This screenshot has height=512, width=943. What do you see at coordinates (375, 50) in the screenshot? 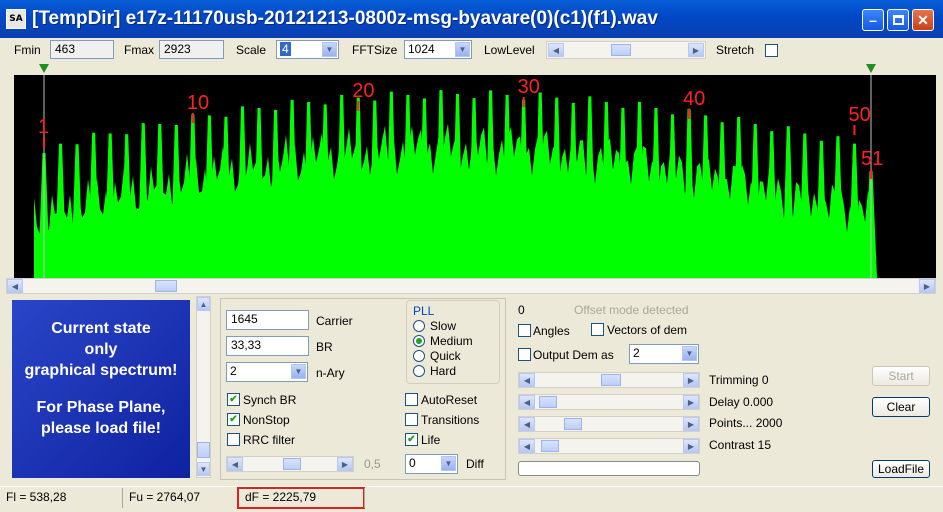
I see `fftsize-label: FFTSize` at bounding box center [375, 50].